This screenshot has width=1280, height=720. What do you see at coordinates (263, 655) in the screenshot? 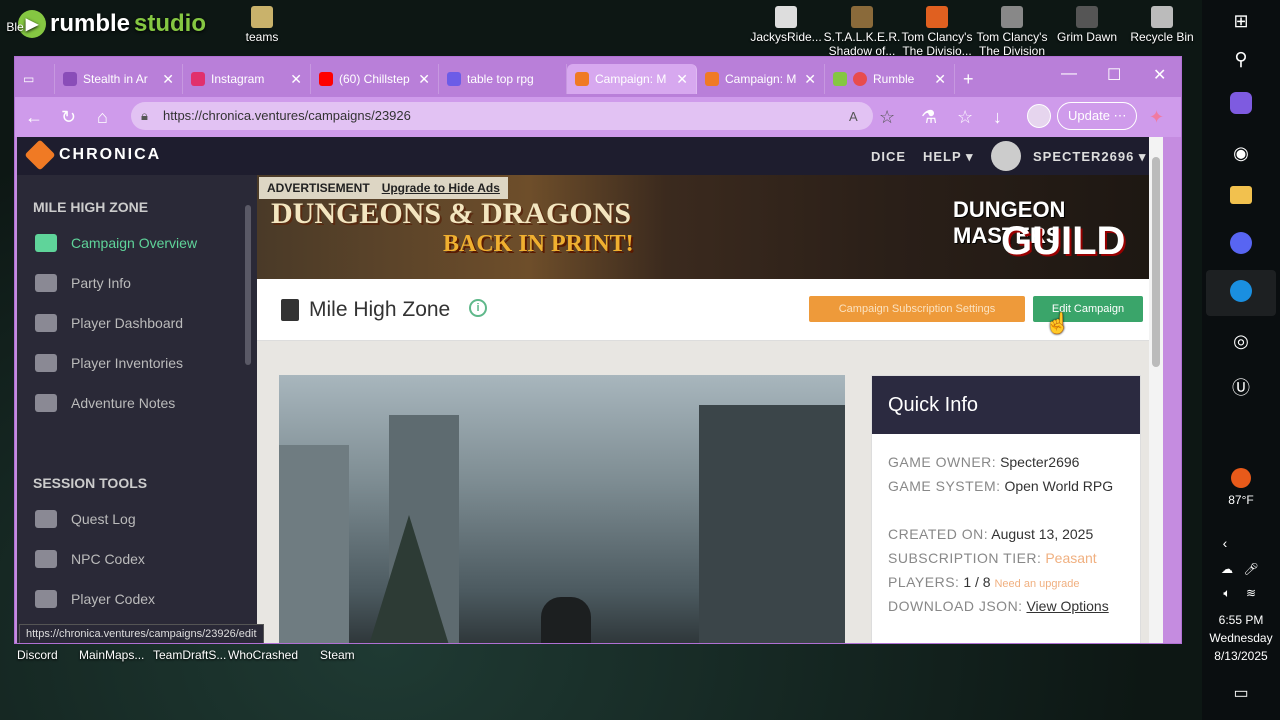
I see `desktop-icon-whocrashed: WhoCrashed` at bounding box center [263, 655].